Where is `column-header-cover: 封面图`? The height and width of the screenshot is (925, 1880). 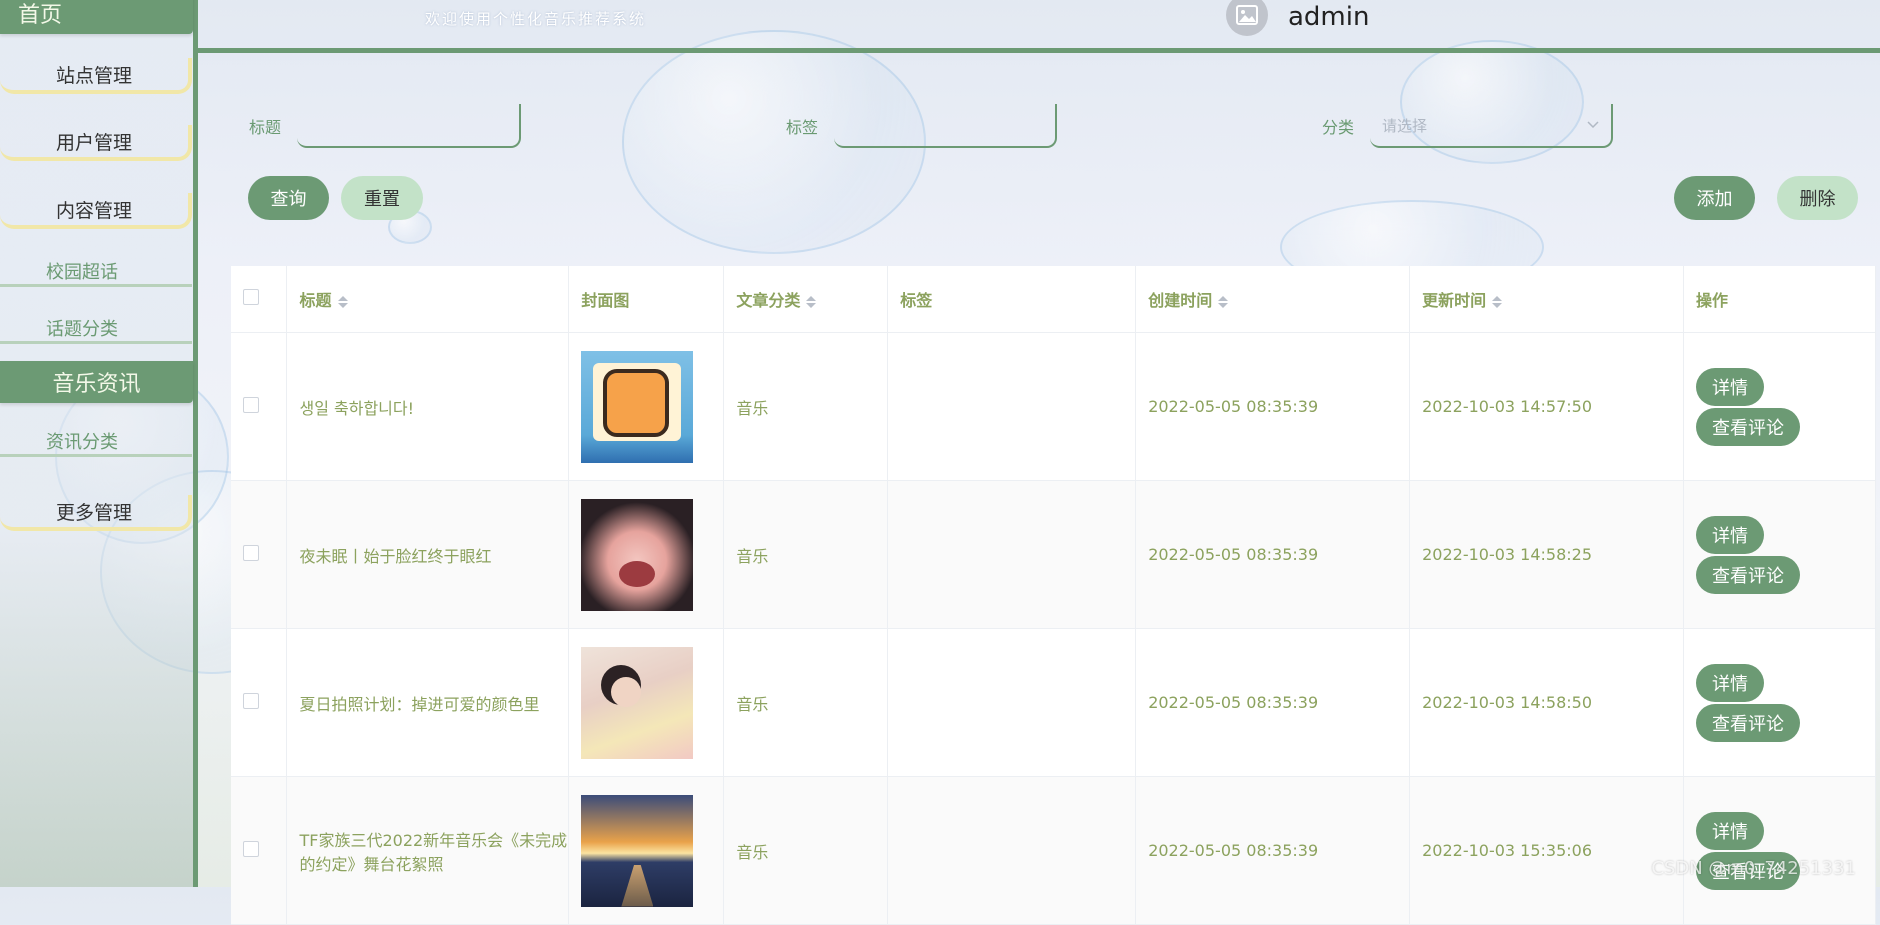
column-header-cover: 封面图 is located at coordinates (646, 299).